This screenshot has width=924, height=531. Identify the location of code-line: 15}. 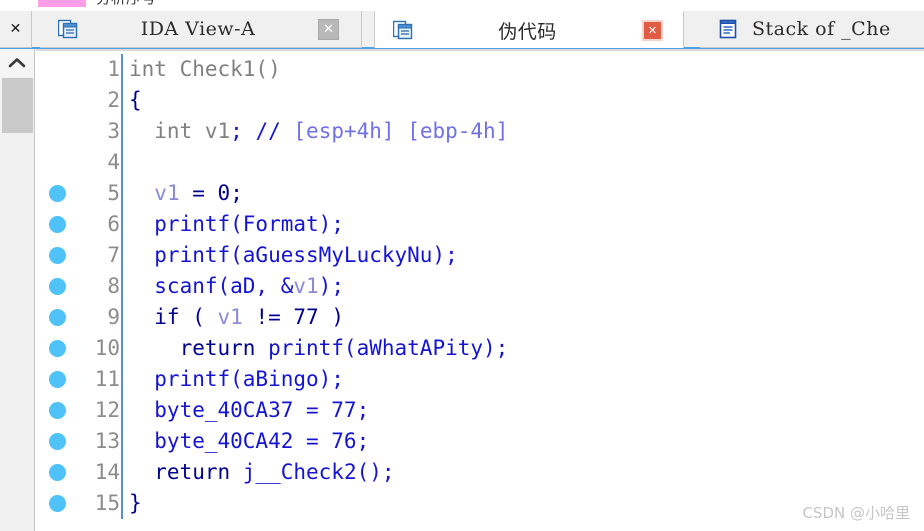
(480, 503).